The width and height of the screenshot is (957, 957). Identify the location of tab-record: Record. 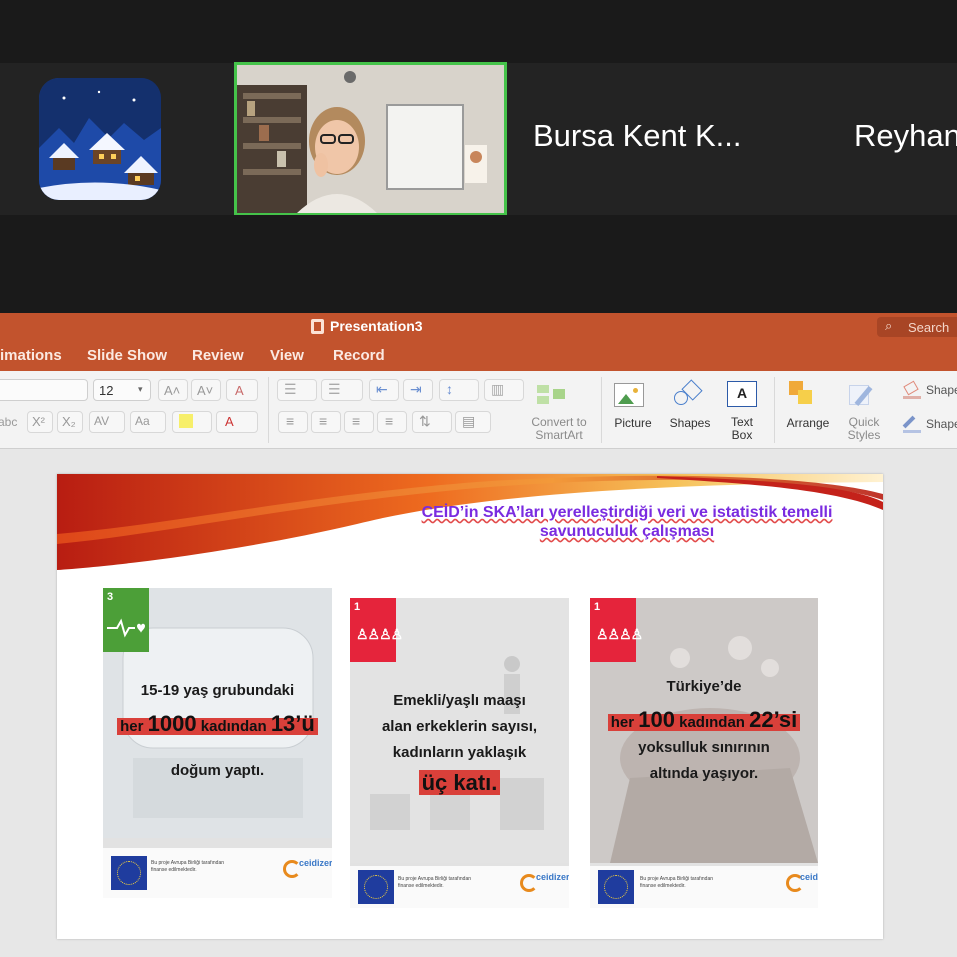
(359, 355).